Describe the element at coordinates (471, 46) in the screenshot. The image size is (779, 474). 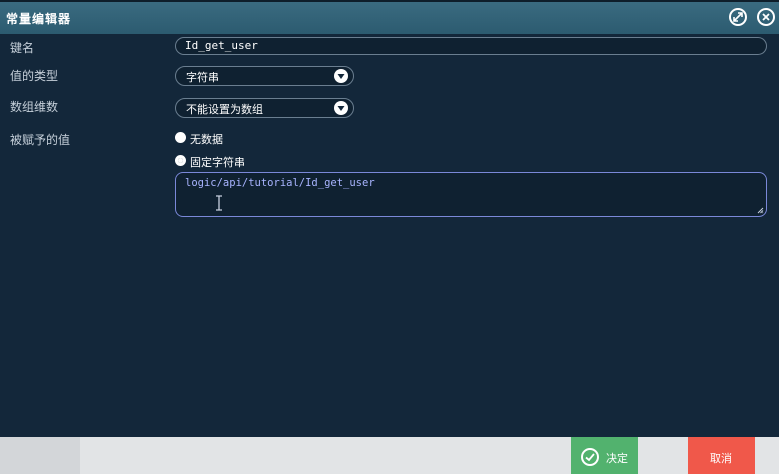
I see `key-name-input: Id_get_user` at that location.